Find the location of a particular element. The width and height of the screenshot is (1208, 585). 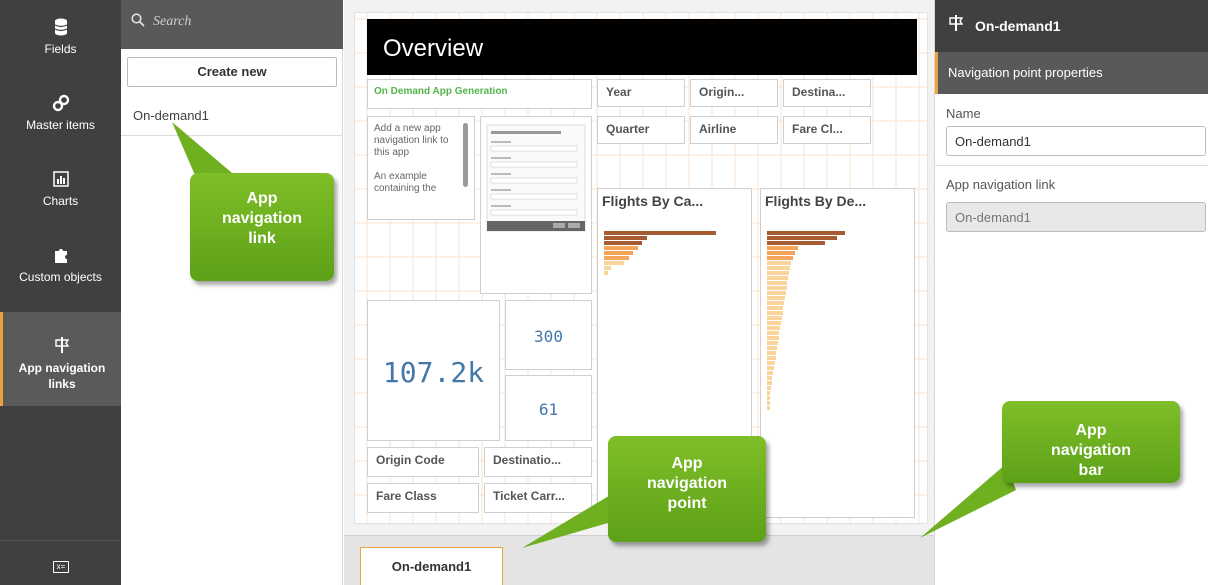

filter-label: Airline is located at coordinates (718, 129).